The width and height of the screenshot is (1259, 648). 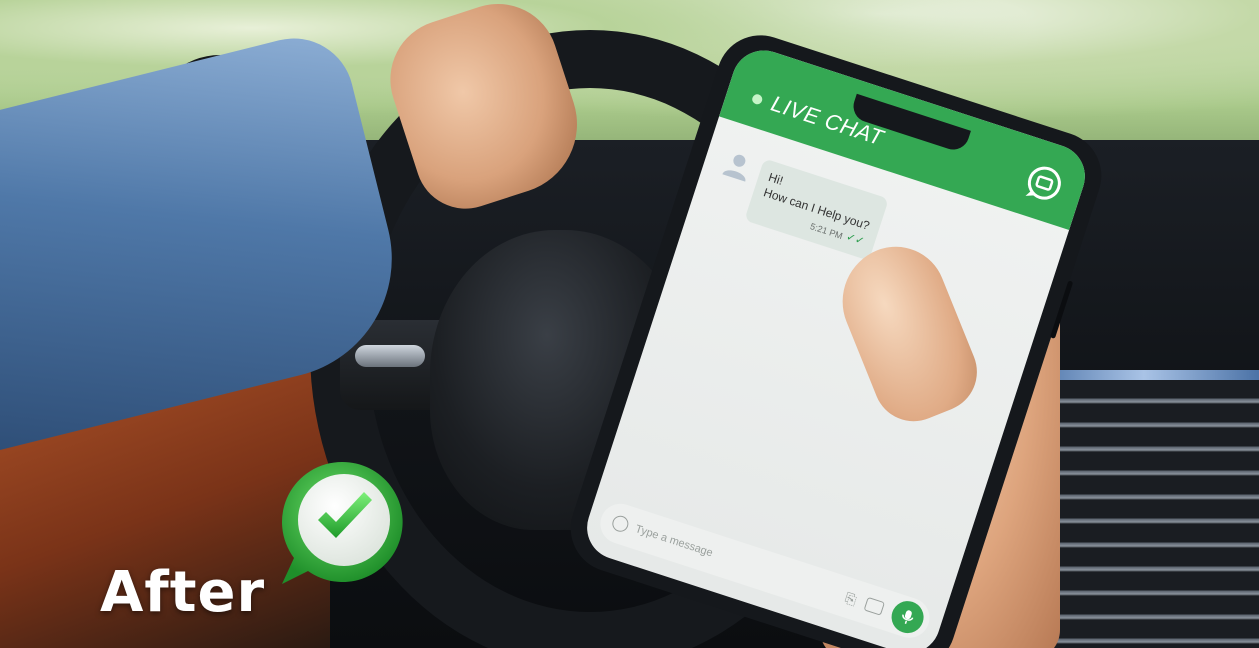 What do you see at coordinates (183, 592) in the screenshot?
I see `after-label: After` at bounding box center [183, 592].